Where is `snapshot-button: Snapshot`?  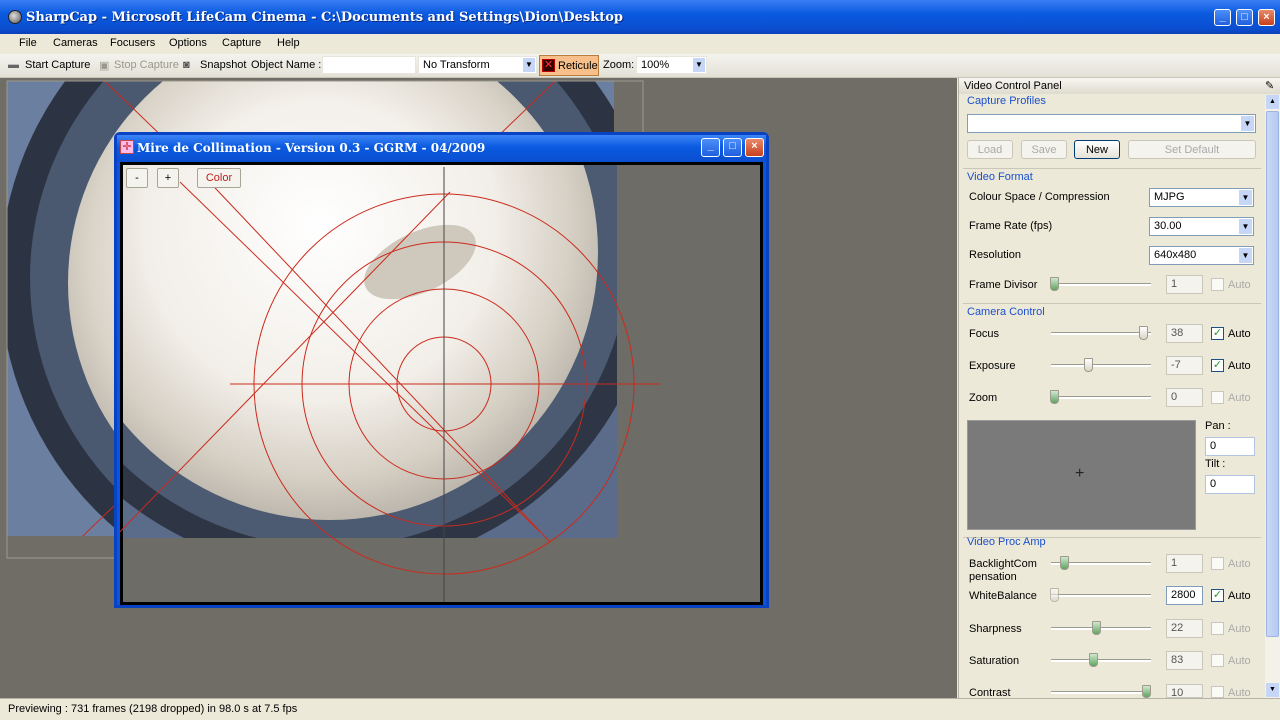 snapshot-button: Snapshot is located at coordinates (223, 65).